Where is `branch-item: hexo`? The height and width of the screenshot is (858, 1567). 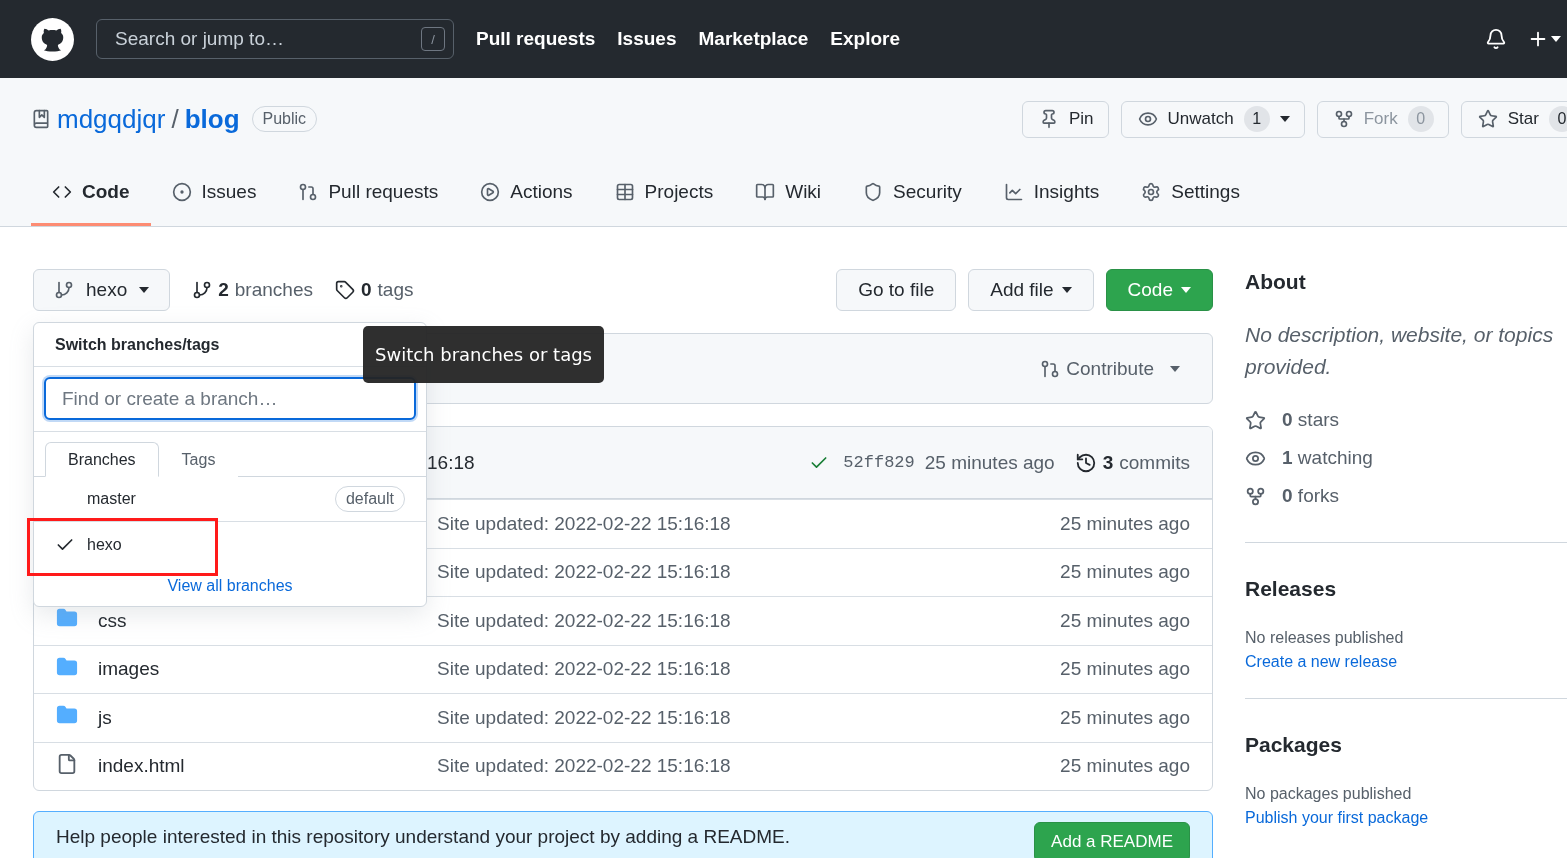 branch-item: hexo is located at coordinates (230, 544).